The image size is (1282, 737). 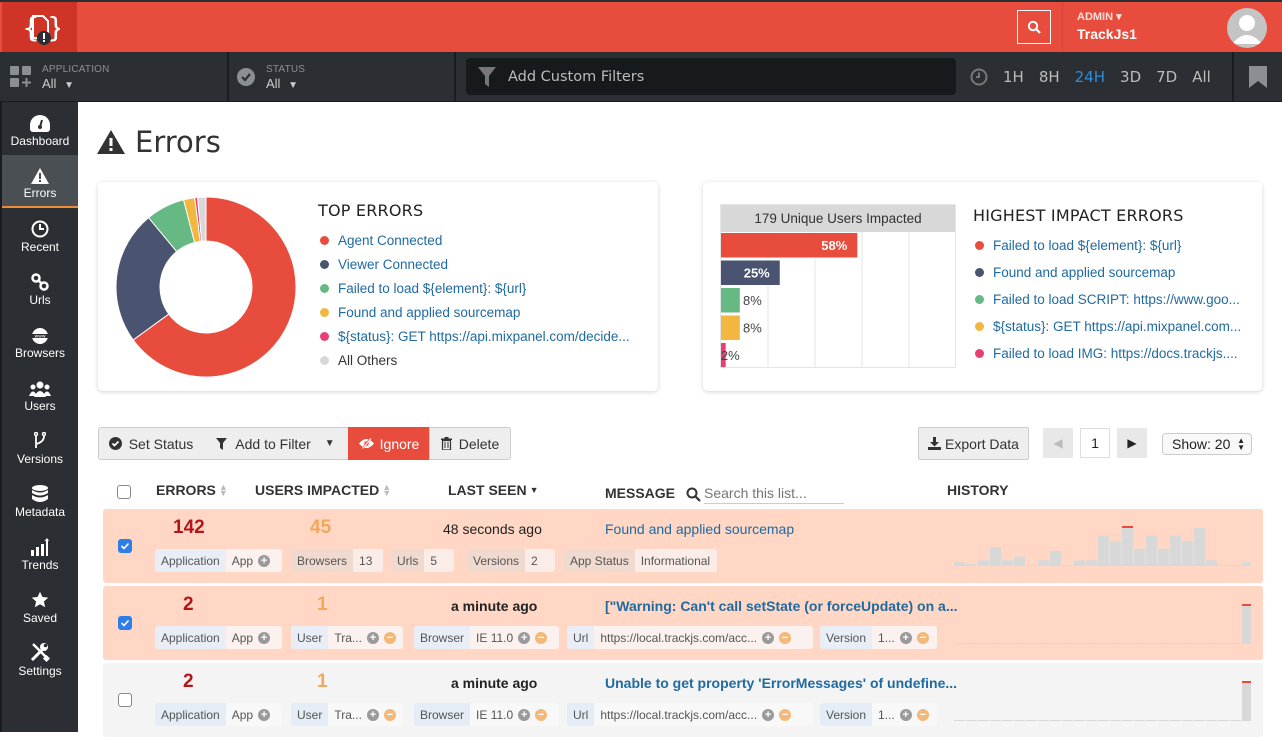 I want to click on legend-item: All Others, so click(x=475, y=360).